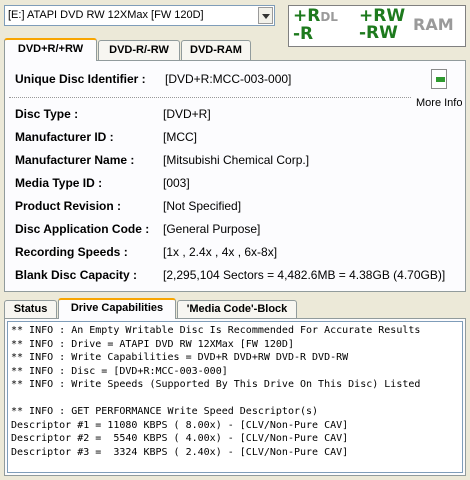 The height and width of the screenshot is (480, 470). I want to click on disc-id-label: Unique Disc Identifier :, so click(80, 79).